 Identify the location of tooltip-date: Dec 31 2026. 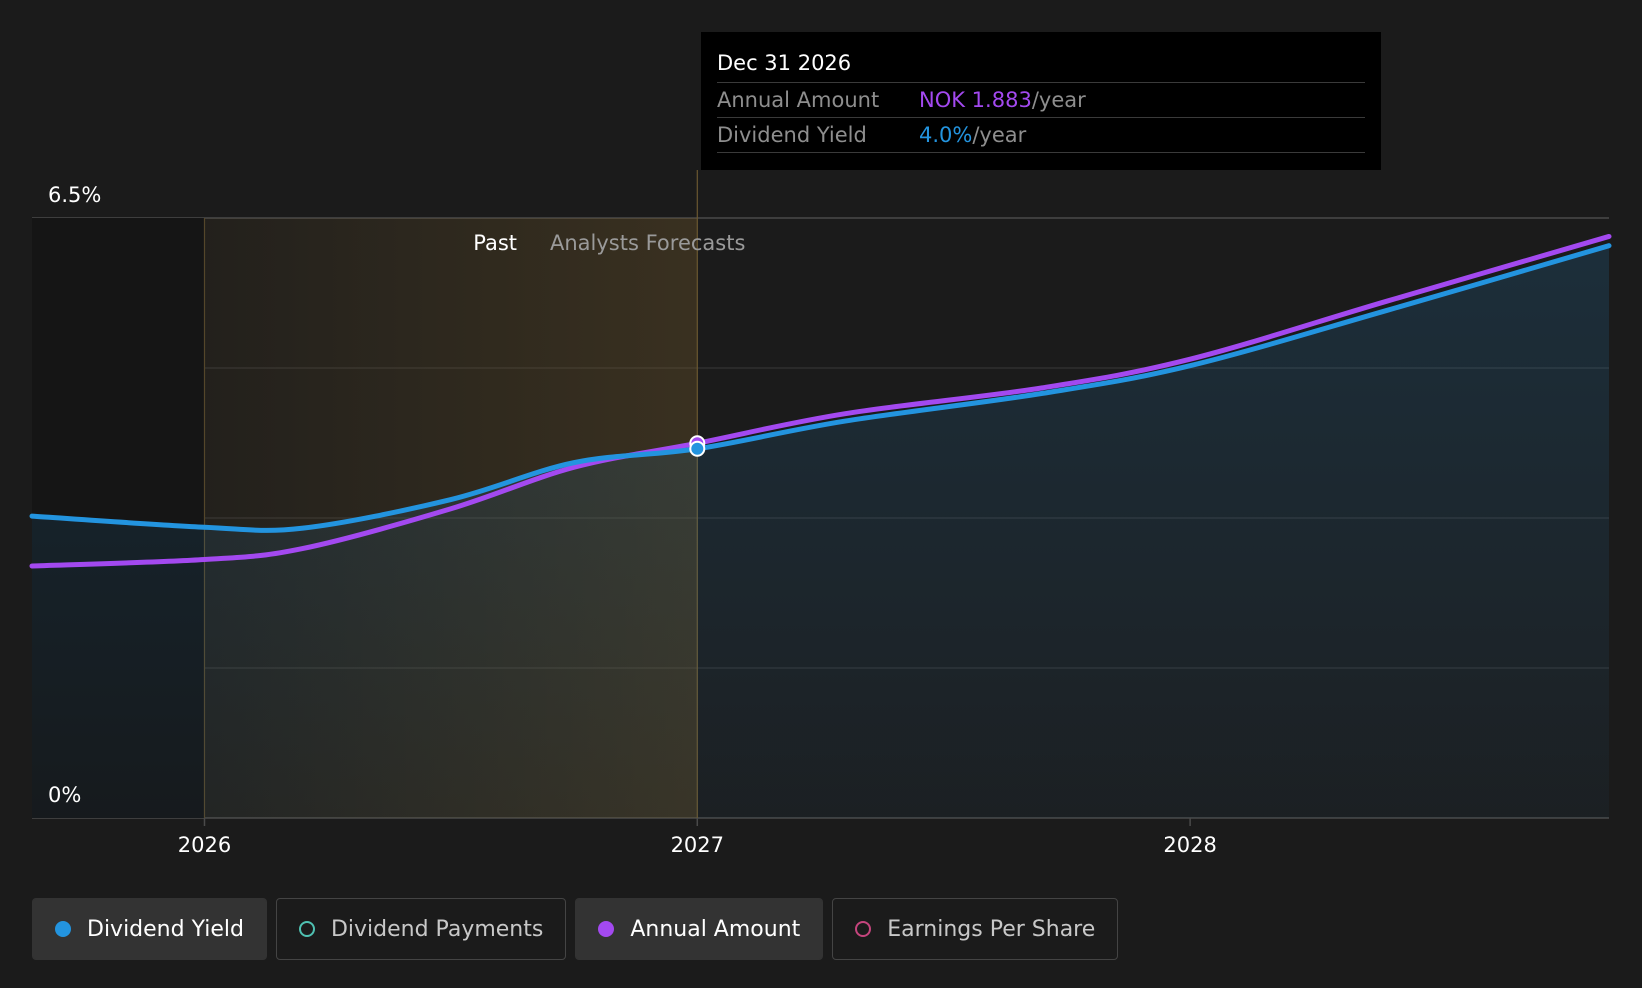
(1041, 65).